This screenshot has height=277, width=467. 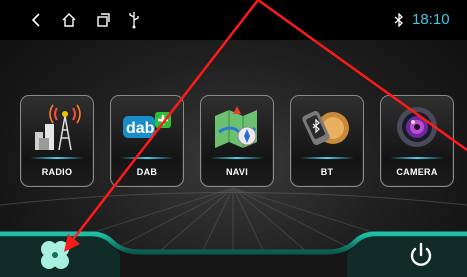 I want to click on camera-app-tile: CAMERA, so click(x=417, y=141).